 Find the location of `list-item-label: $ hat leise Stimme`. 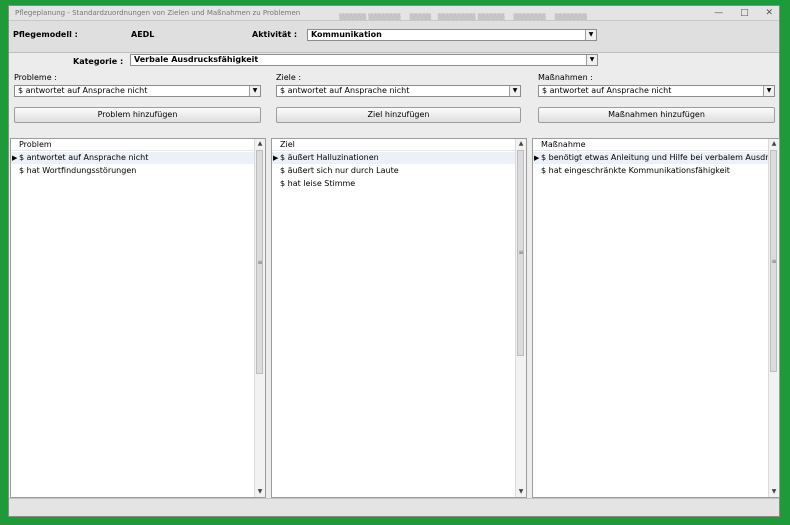

list-item-label: $ hat leise Stimme is located at coordinates (318, 183).